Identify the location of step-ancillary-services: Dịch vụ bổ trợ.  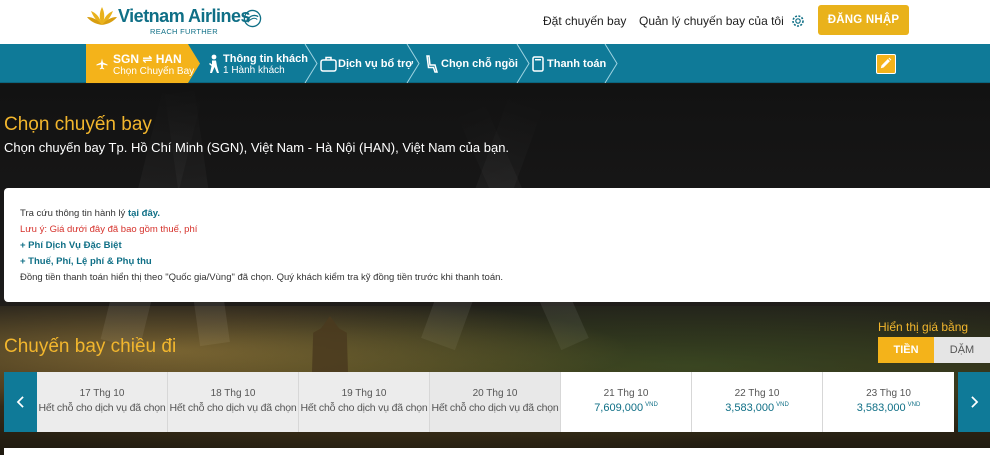
(368, 63).